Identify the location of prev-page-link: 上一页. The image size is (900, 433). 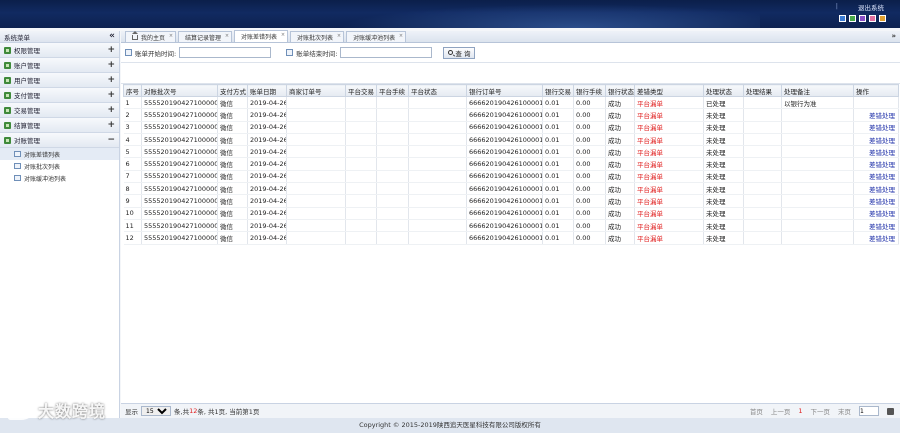
(781, 411).